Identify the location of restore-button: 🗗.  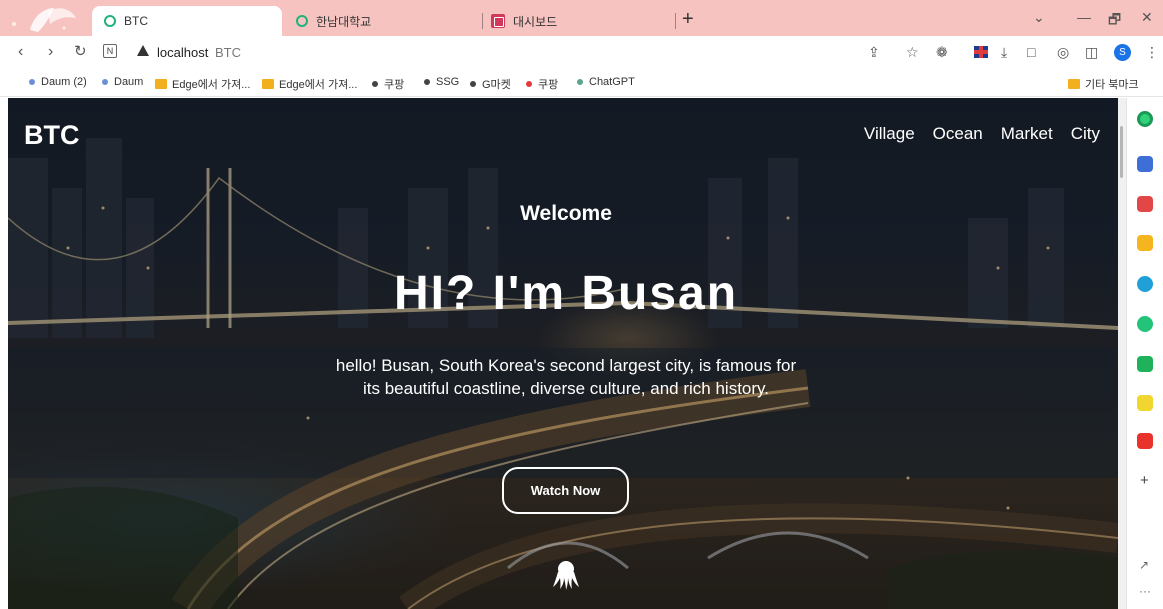
(1114, 21).